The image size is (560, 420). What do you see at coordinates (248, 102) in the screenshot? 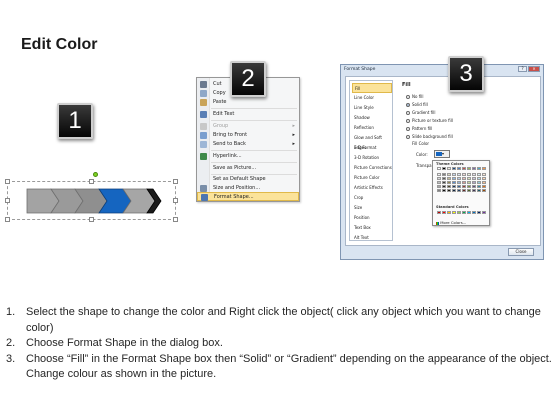
I see `menu-item-paste: Paste` at bounding box center [248, 102].